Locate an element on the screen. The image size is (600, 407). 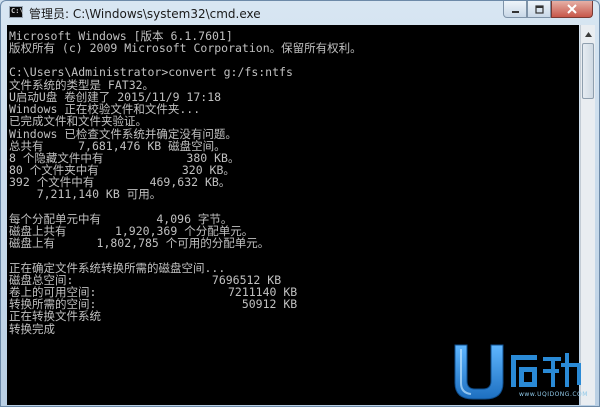
console-line: 转换所需的空间: 50912 KB is located at coordinates (153, 304).